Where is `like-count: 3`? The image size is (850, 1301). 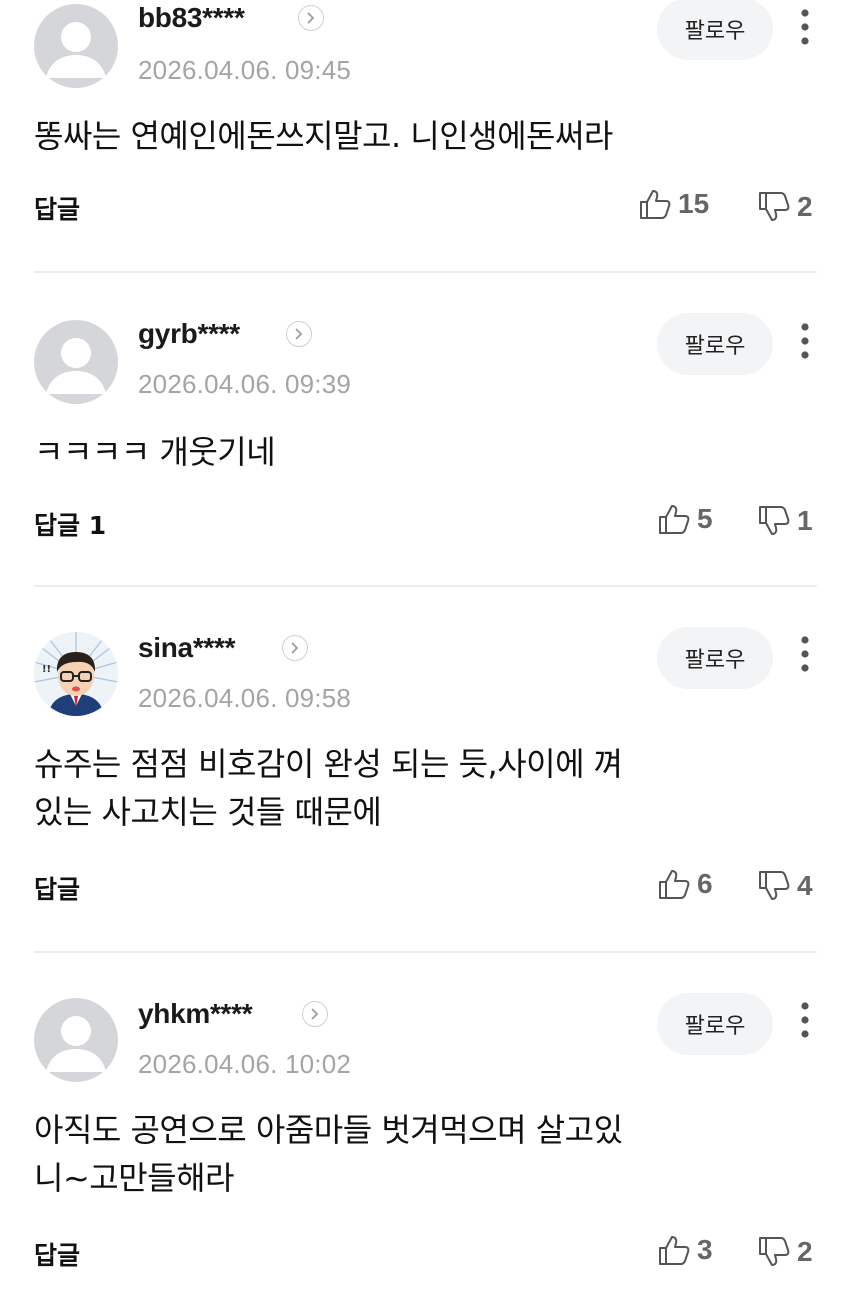 like-count: 3 is located at coordinates (705, 1249).